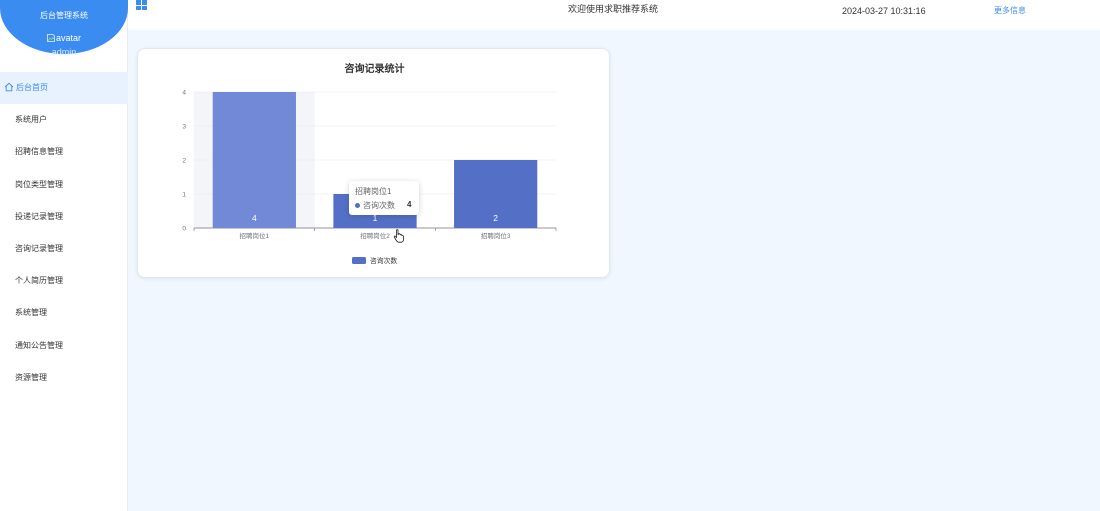 The height and width of the screenshot is (511, 1100). What do you see at coordinates (184, 93) in the screenshot?
I see `y-tick-label: 4` at bounding box center [184, 93].